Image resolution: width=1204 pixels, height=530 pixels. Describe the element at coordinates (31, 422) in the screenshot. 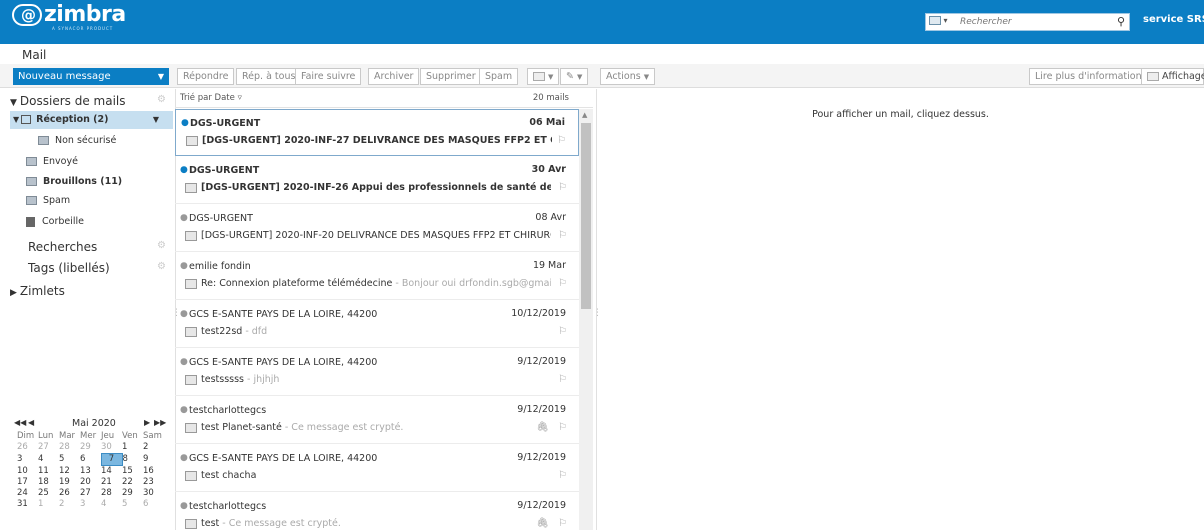

I see `prev-month-icon: ◀` at that location.